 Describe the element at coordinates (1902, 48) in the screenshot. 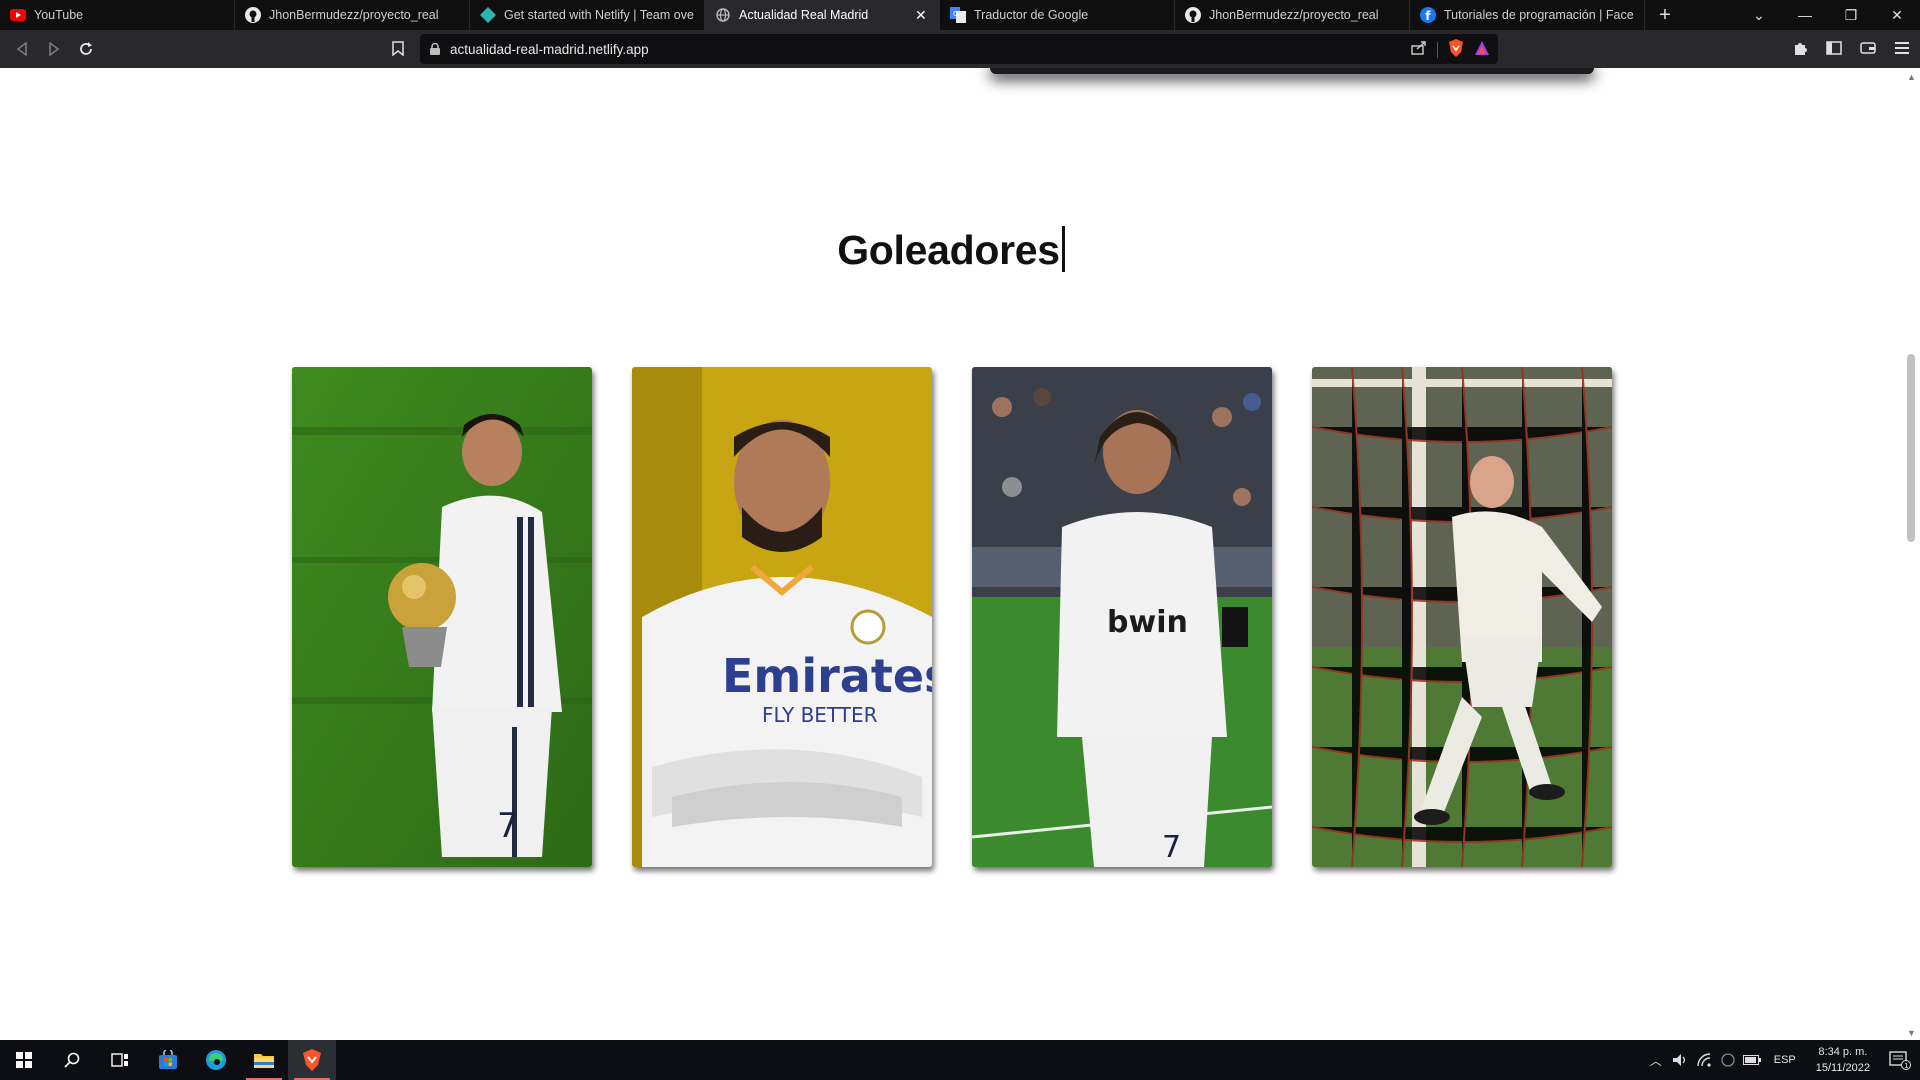

I see `menu-icon` at that location.